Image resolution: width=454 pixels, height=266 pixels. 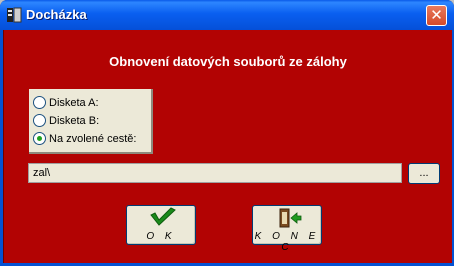 I want to click on radio-option-disketa-b: Disketa B:, so click(x=66, y=120).